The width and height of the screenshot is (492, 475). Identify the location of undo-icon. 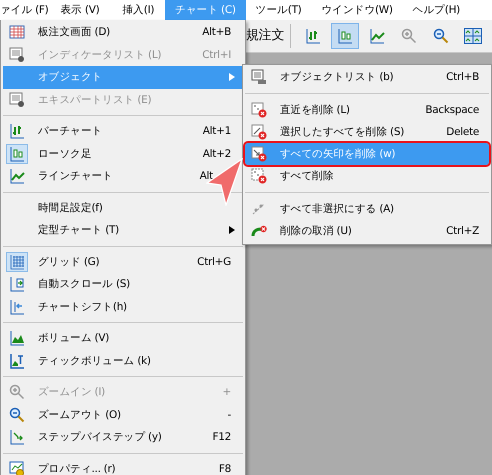
(259, 231).